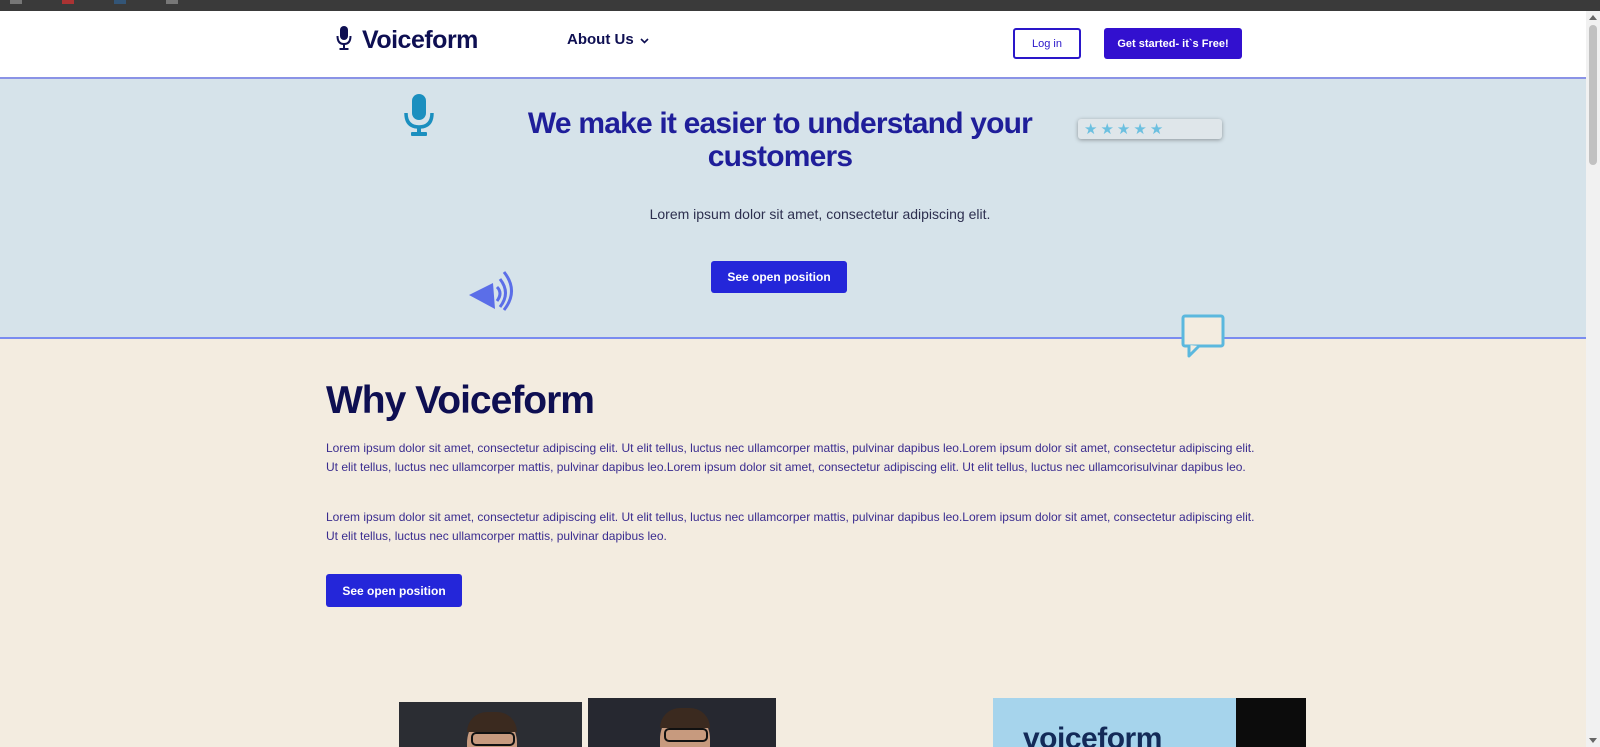  Describe the element at coordinates (1047, 43) in the screenshot. I see `login-button: Log in` at that location.